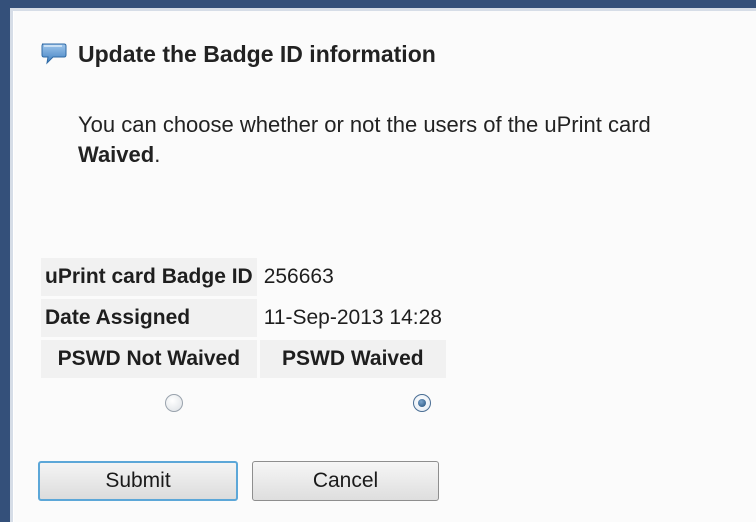 This screenshot has height=522, width=756. What do you see at coordinates (345, 481) in the screenshot?
I see `cancel-button: Cancel` at bounding box center [345, 481].